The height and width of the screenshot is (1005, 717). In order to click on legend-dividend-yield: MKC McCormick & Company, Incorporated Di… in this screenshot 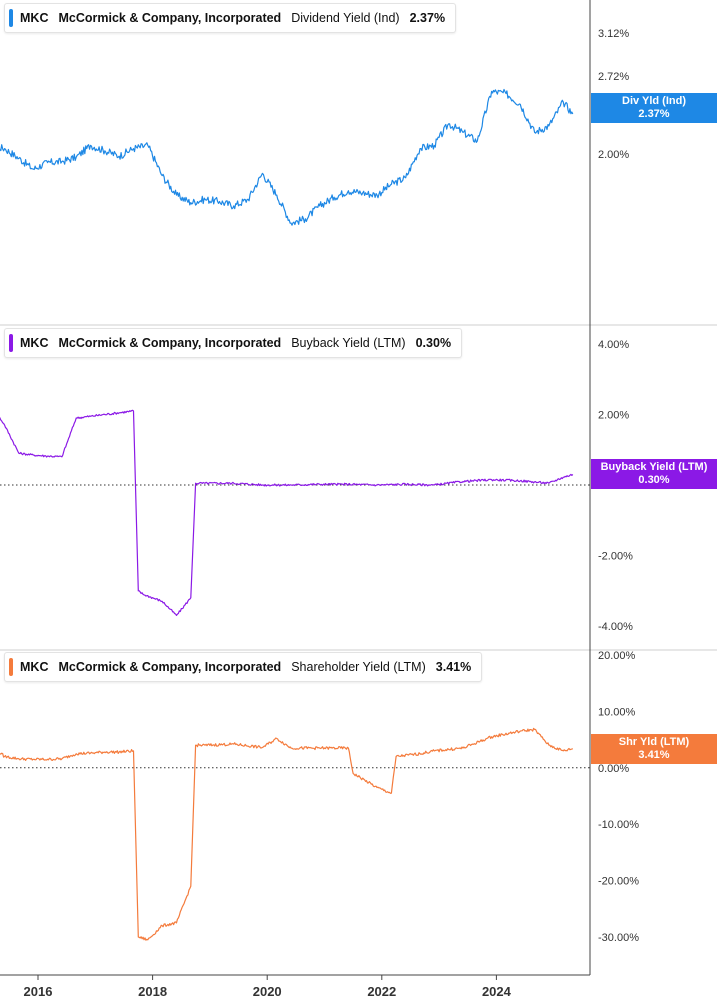, I will do `click(230, 18)`.